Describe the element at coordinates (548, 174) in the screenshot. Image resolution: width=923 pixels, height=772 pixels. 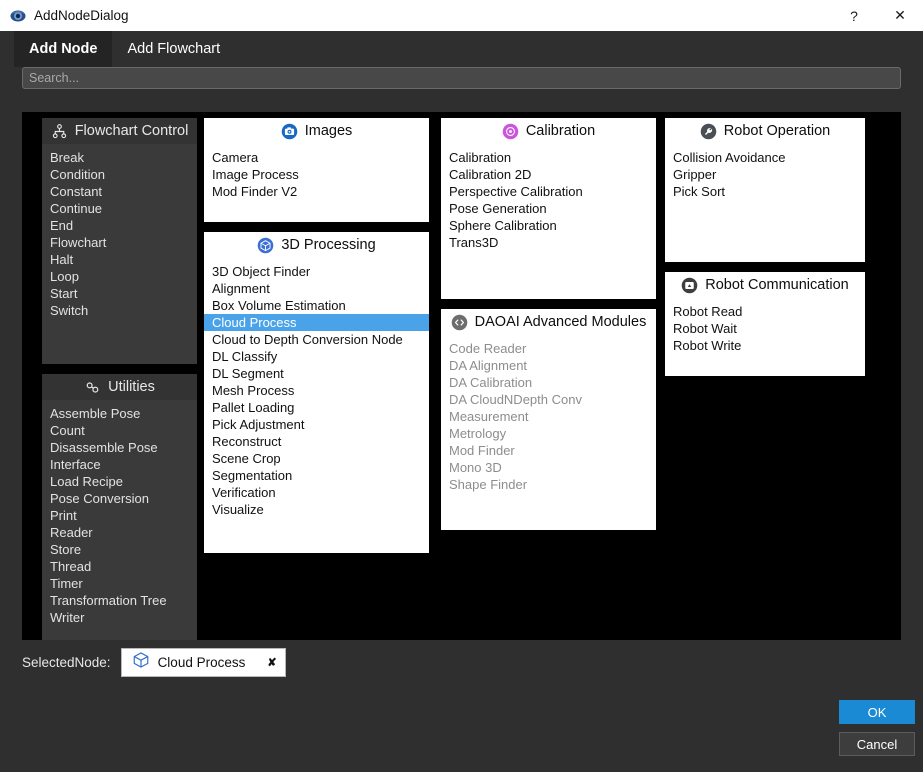
I see `list-item: Calibration 2D` at that location.